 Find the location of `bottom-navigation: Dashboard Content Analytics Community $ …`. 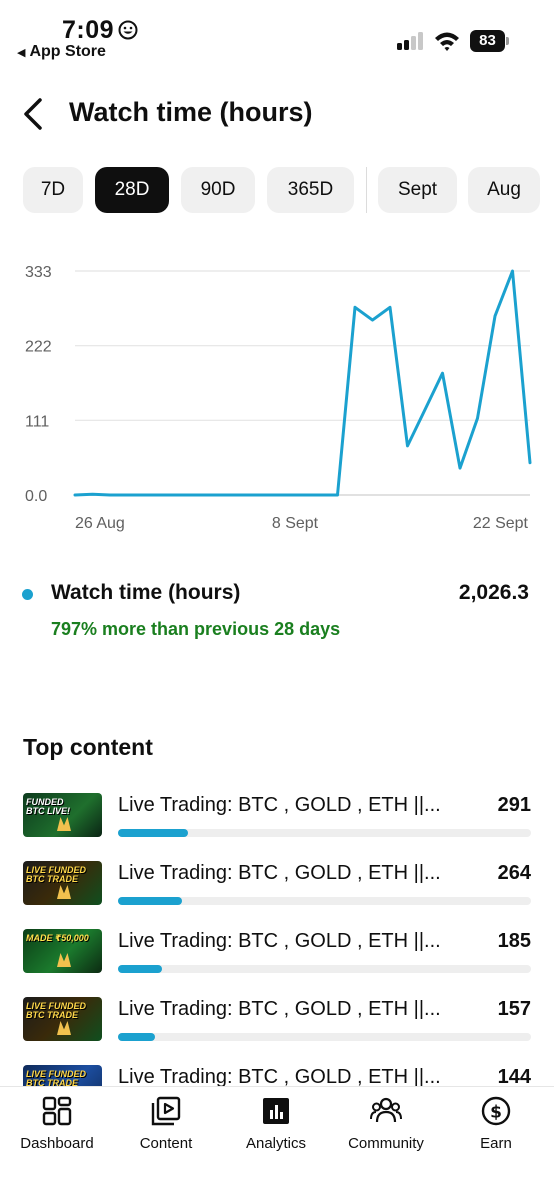

bottom-navigation: Dashboard Content Analytics Community $ … is located at coordinates (277, 1143).